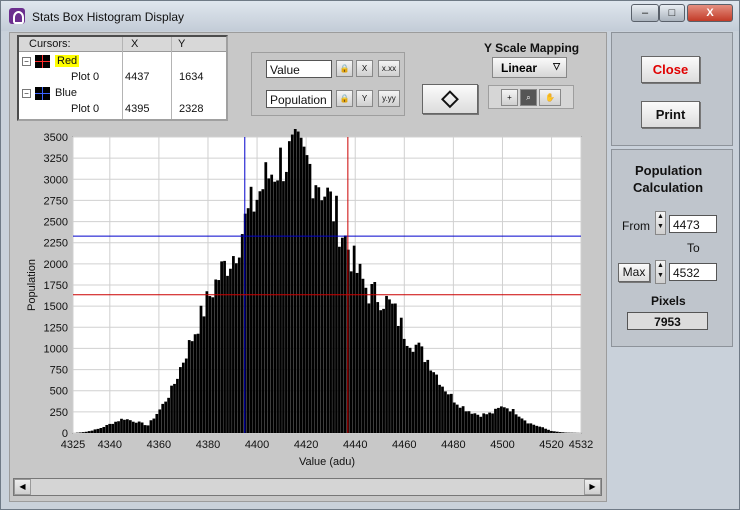 This screenshot has width=740, height=510. What do you see at coordinates (389, 98) in the screenshot?
I see `y-format-button: y.yy` at bounding box center [389, 98].